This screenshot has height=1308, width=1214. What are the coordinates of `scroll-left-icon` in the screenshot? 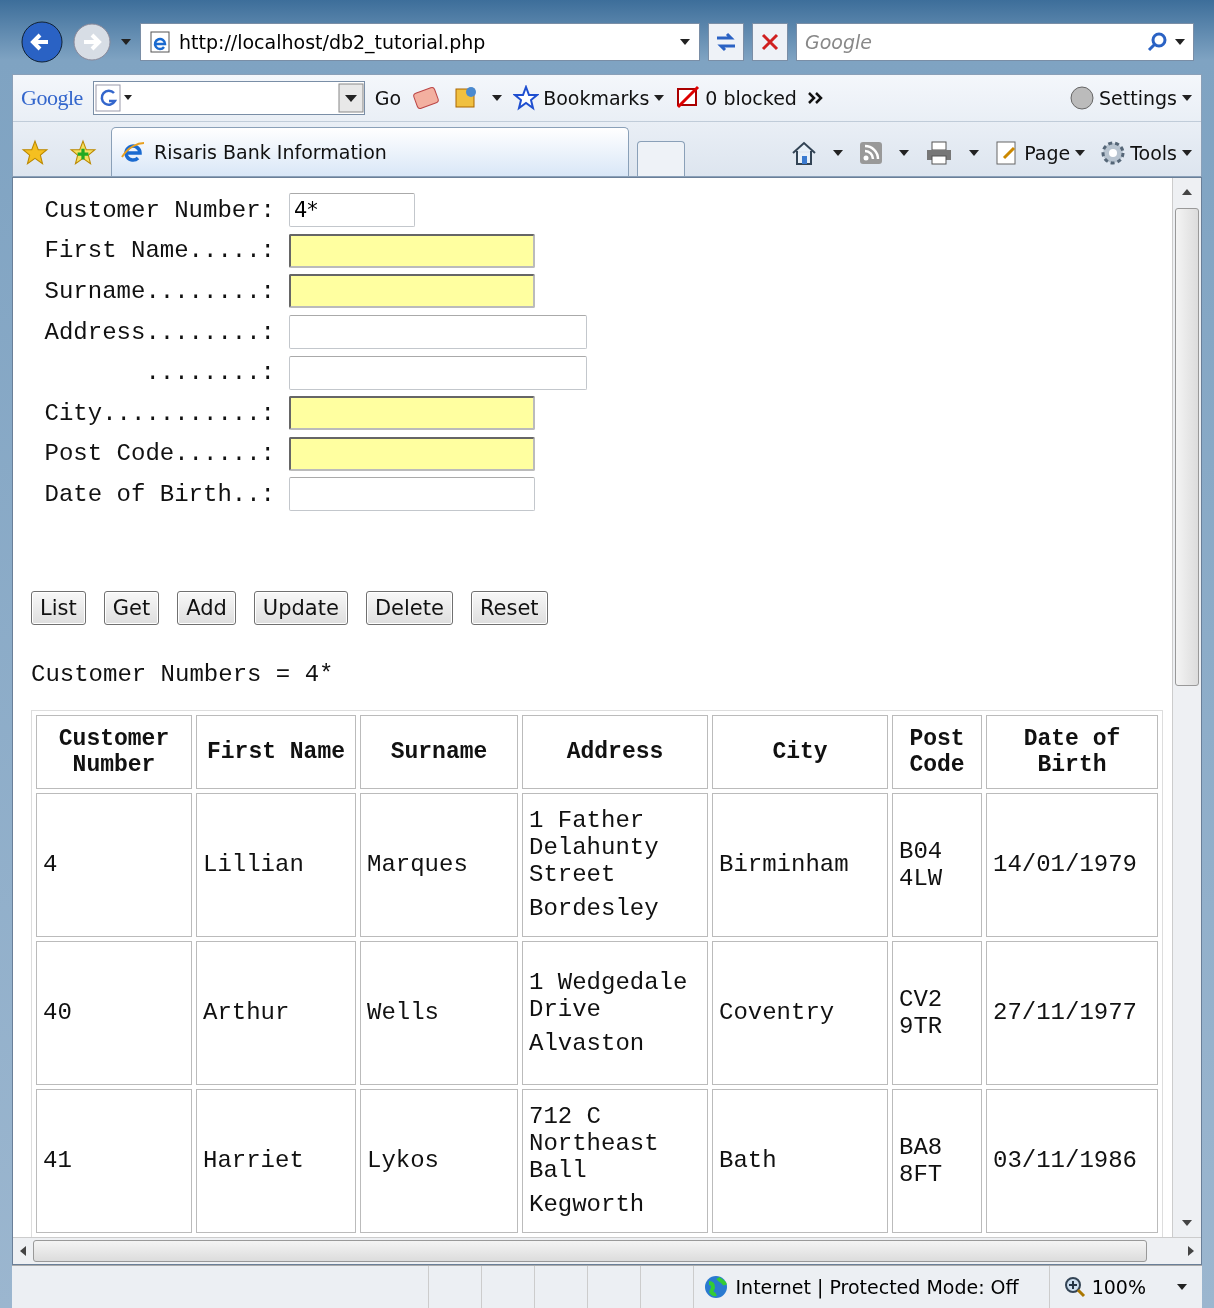 It's located at (23, 1251).